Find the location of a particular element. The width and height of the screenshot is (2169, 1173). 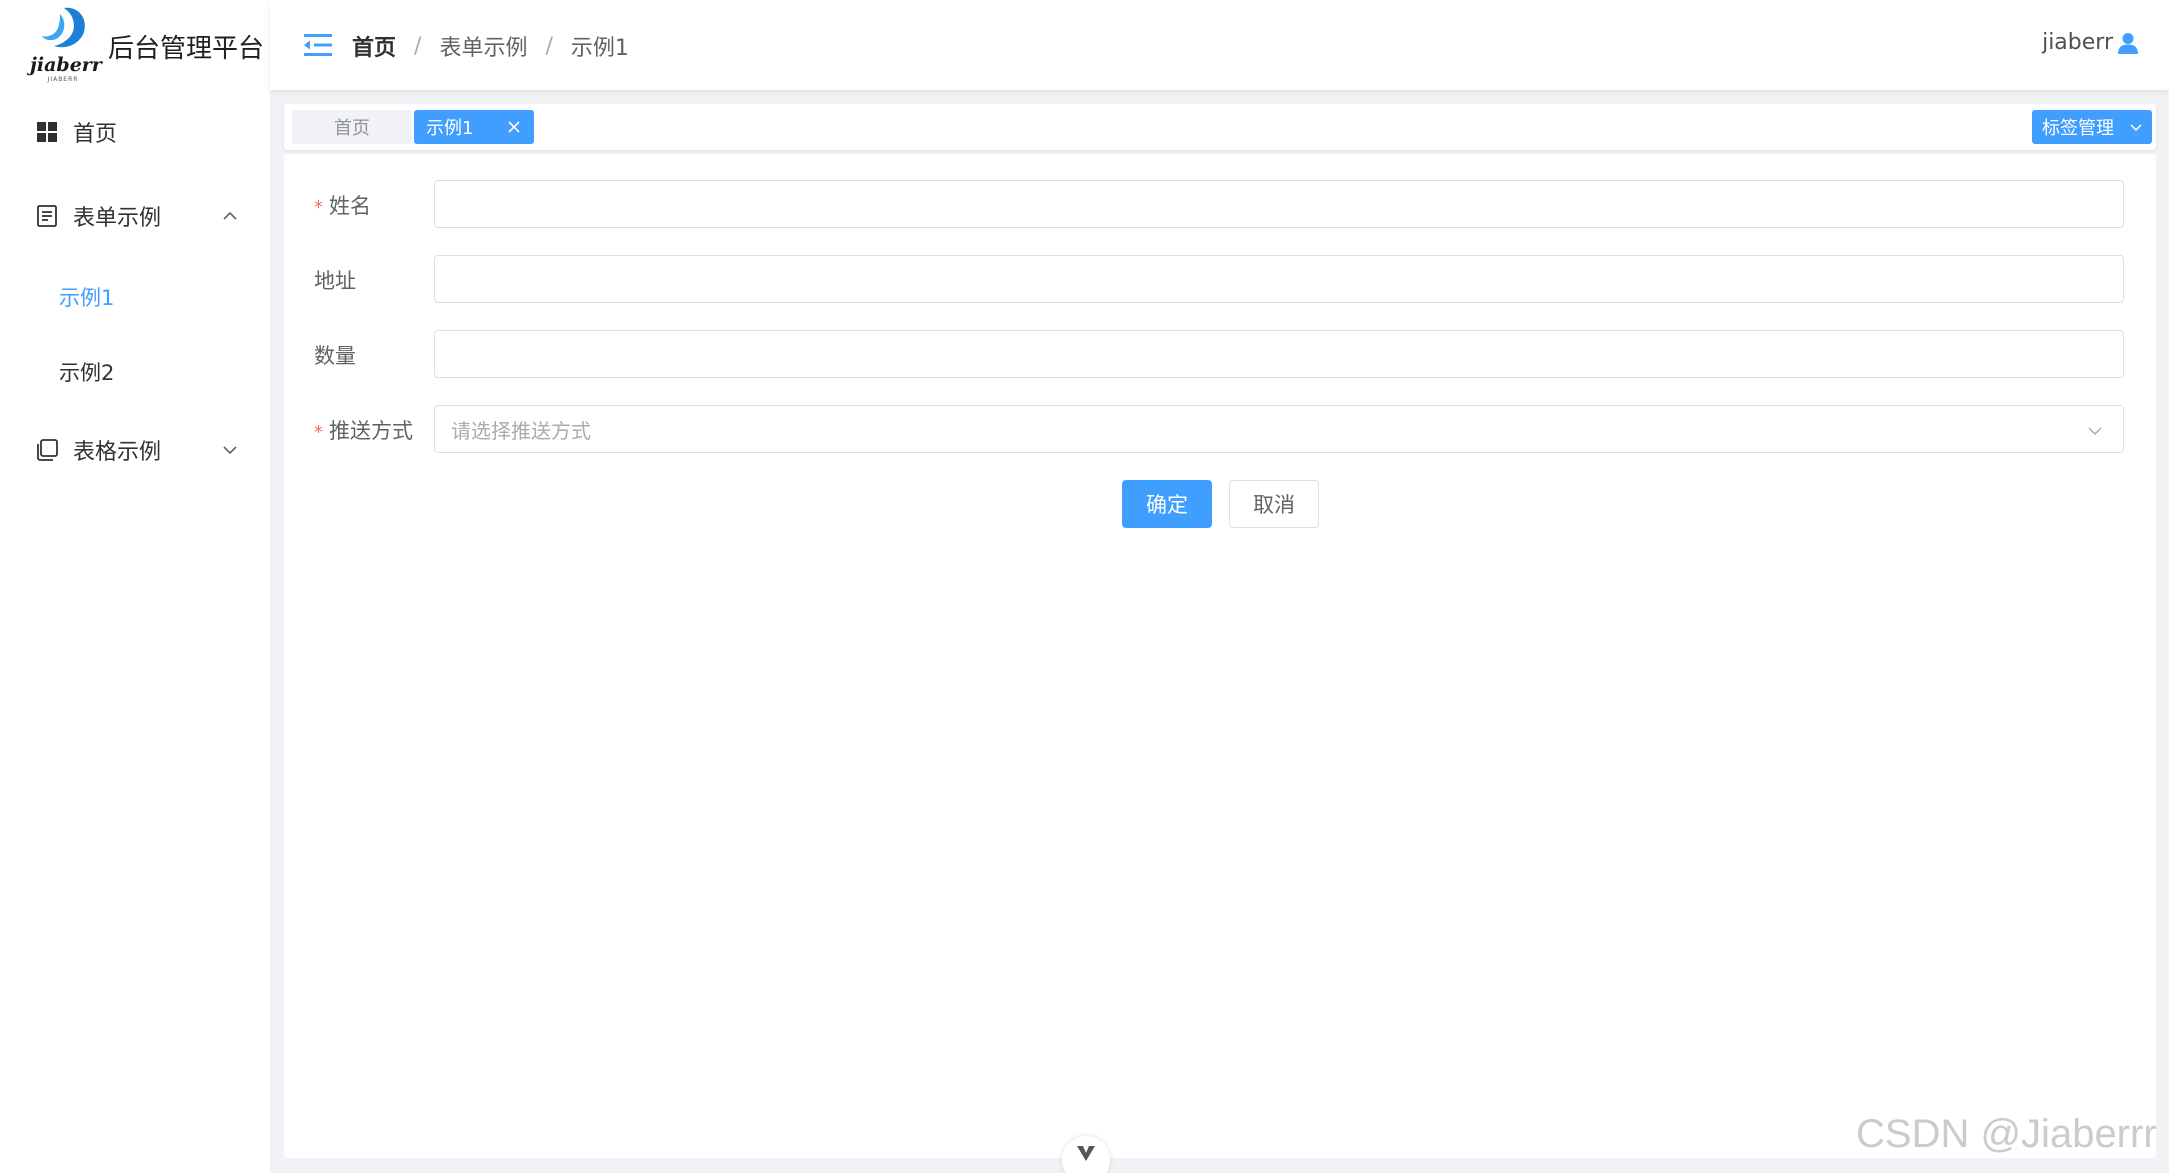

quantity-input is located at coordinates (1279, 354).